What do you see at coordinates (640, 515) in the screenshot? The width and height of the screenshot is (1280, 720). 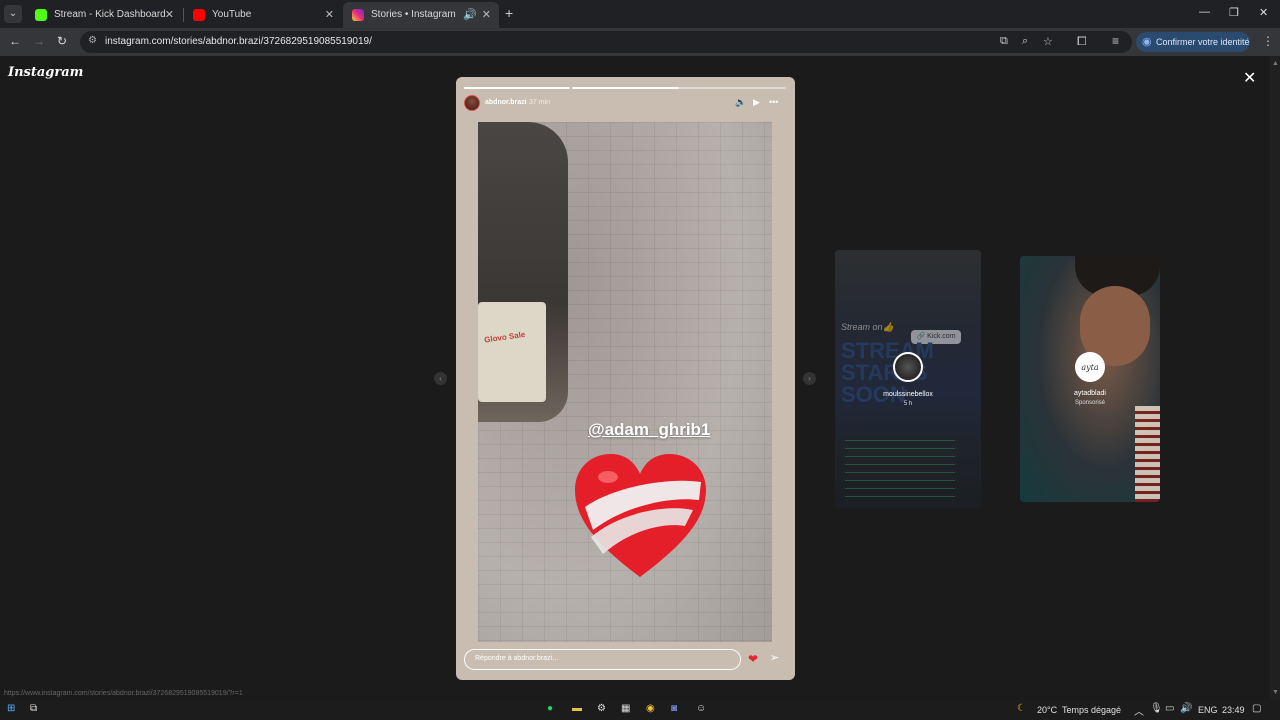 I see `mending-heart-sticker` at bounding box center [640, 515].